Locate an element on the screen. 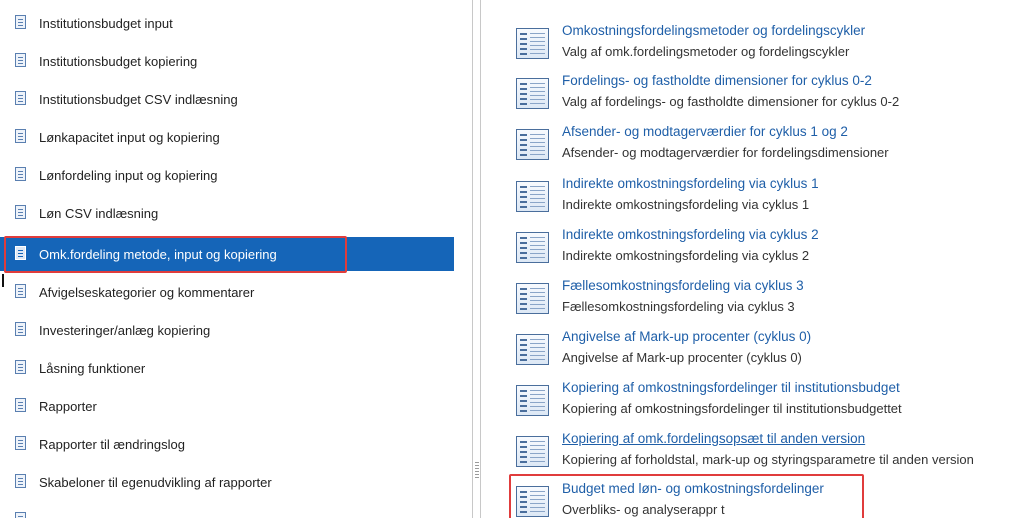 The image size is (1029, 518). tile-title-link: Fællesomkostningsfordeling via cyklus 3 is located at coordinates (683, 285).